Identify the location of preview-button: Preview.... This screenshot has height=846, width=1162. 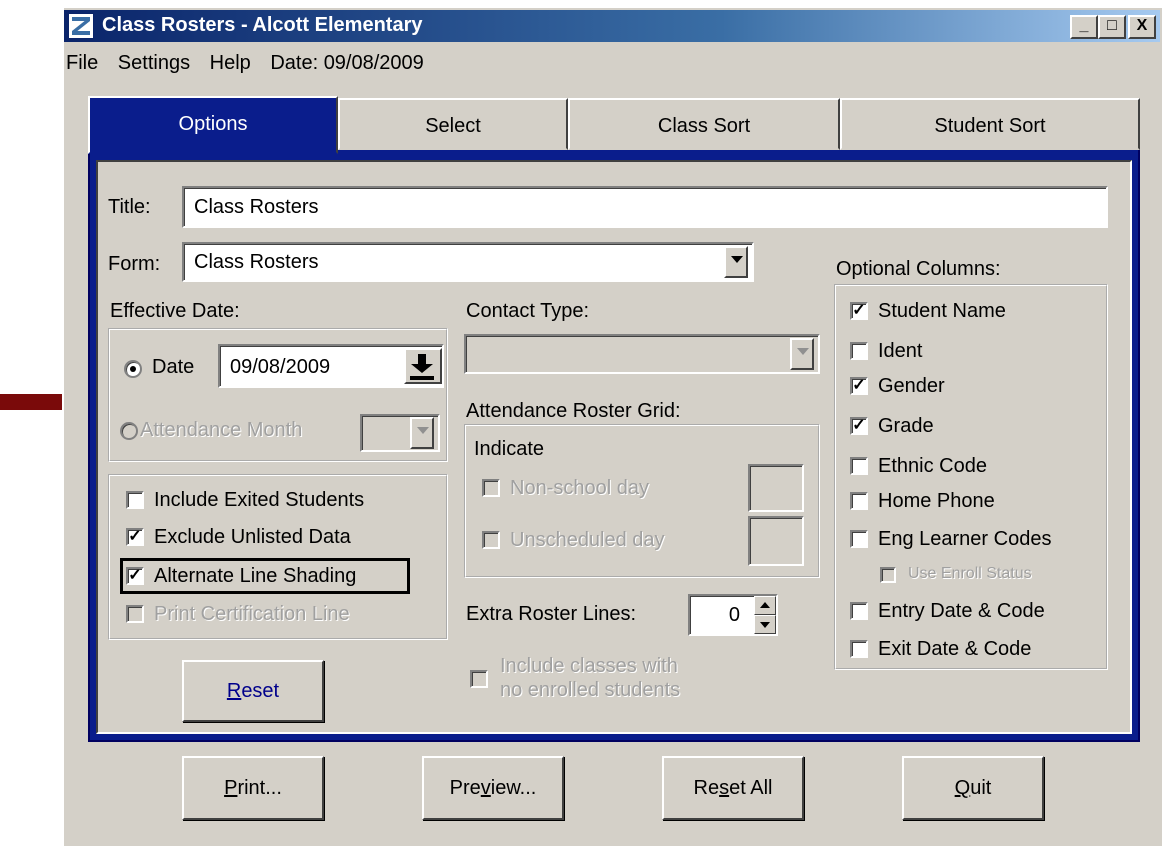
(493, 788).